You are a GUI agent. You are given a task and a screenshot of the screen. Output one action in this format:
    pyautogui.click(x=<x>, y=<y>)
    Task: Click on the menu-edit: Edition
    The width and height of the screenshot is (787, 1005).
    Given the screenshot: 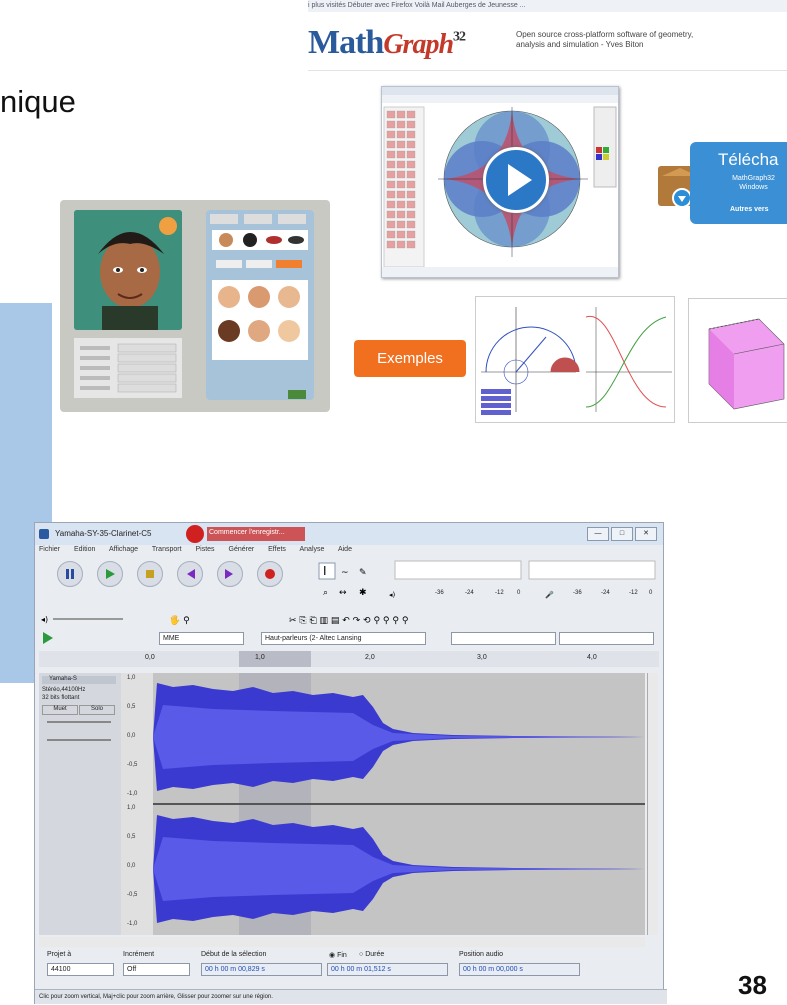 What is the action you would take?
    pyautogui.click(x=84, y=549)
    